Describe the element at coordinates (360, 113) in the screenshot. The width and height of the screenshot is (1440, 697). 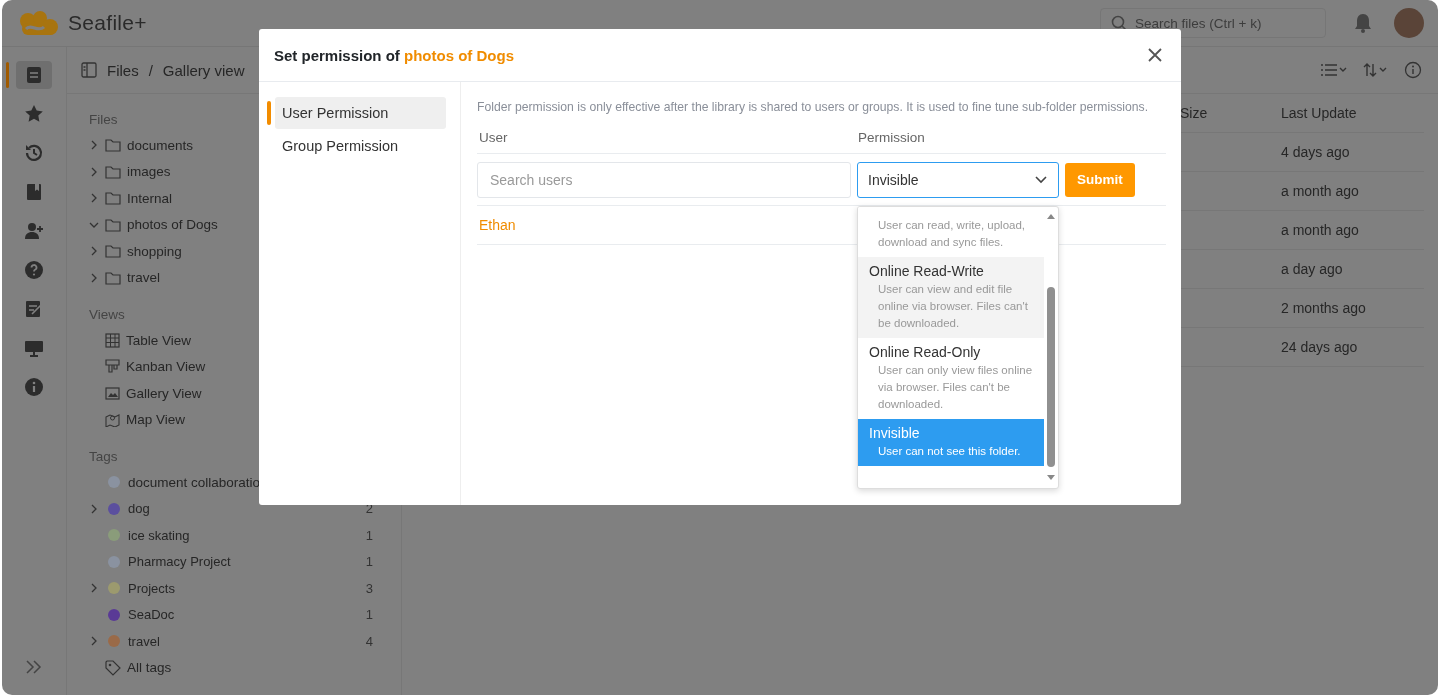
I see `permission-tab: User Permission` at that location.